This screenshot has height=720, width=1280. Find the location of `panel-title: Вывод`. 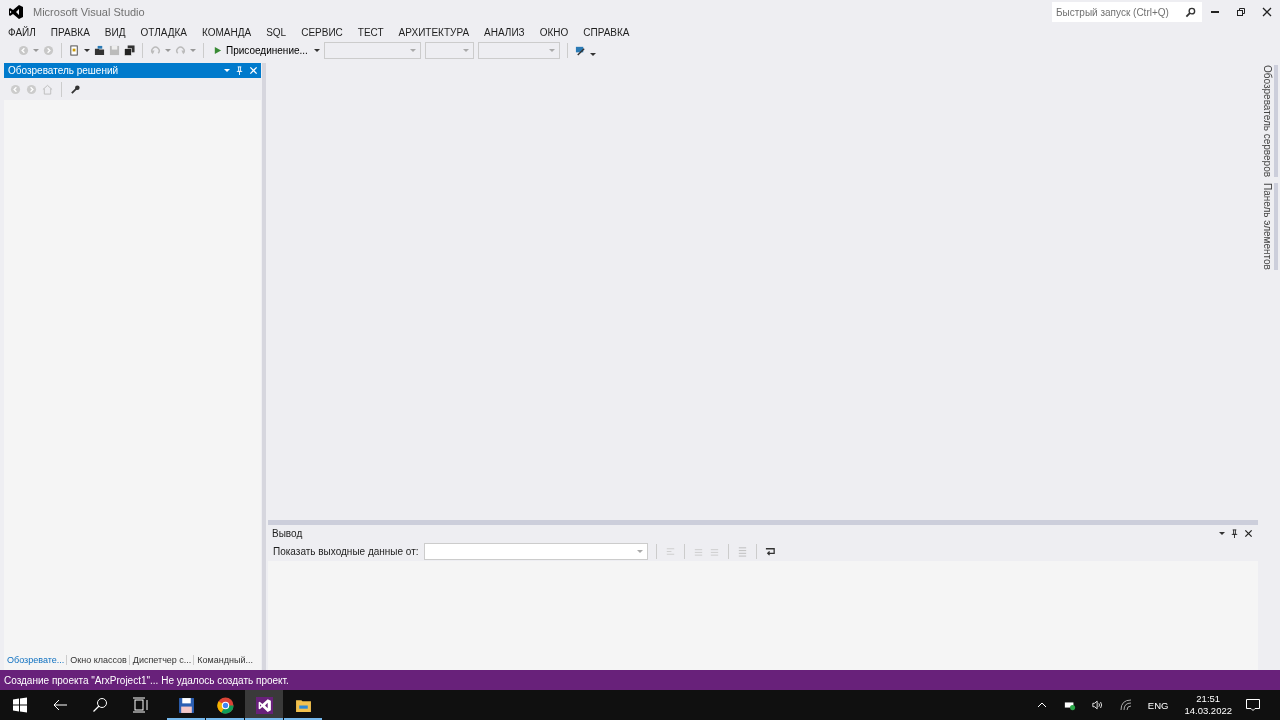

panel-title: Вывод is located at coordinates (287, 533).